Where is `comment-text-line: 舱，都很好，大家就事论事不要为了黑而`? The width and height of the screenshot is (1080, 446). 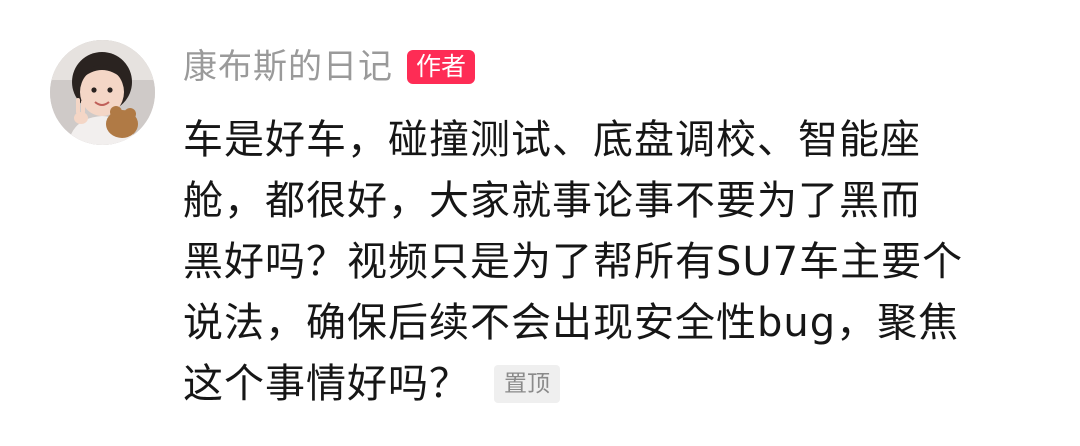
comment-text-line: 舱，都很好，大家就事论事不要为了黑而 is located at coordinates (552, 201).